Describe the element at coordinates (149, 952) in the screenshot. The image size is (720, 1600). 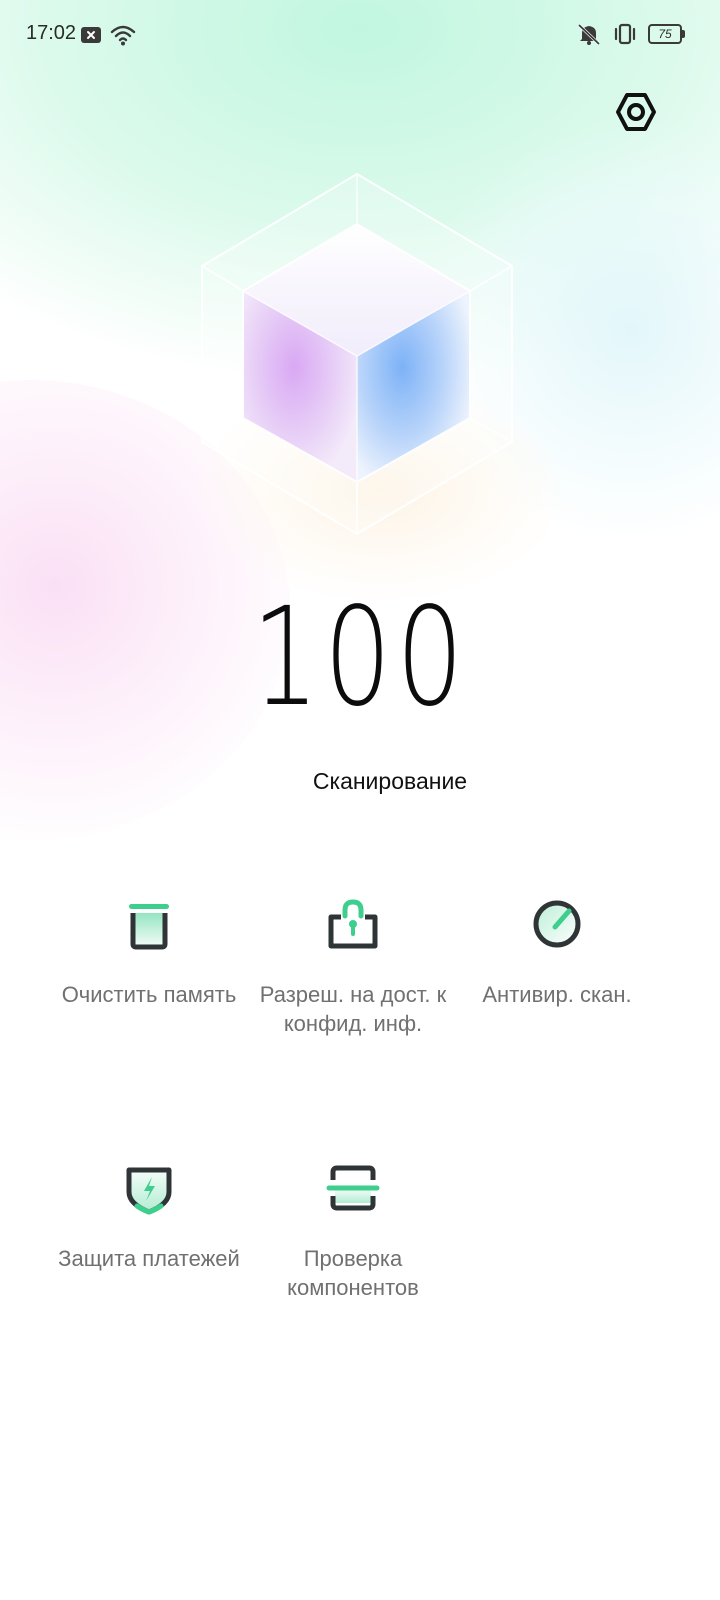
I see `tool-clean-memory: Очистить память` at that location.